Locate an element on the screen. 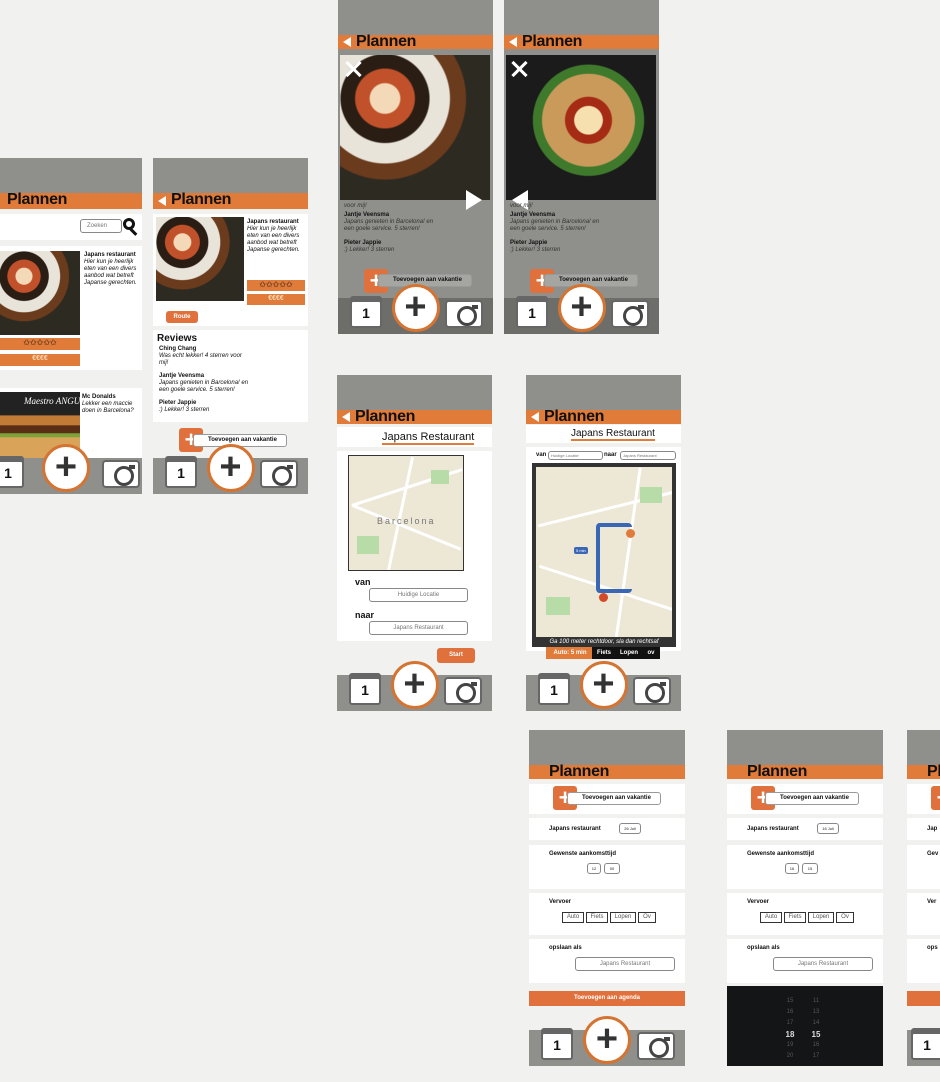 This screenshot has width=940, height=1082. time-picker: 15 16 17 18 19 20 11 13 14 15 16 17 is located at coordinates (805, 1026).